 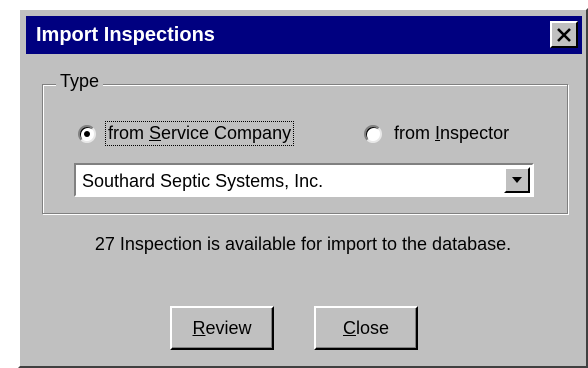 I want to click on chevron-down-icon, so click(x=517, y=180).